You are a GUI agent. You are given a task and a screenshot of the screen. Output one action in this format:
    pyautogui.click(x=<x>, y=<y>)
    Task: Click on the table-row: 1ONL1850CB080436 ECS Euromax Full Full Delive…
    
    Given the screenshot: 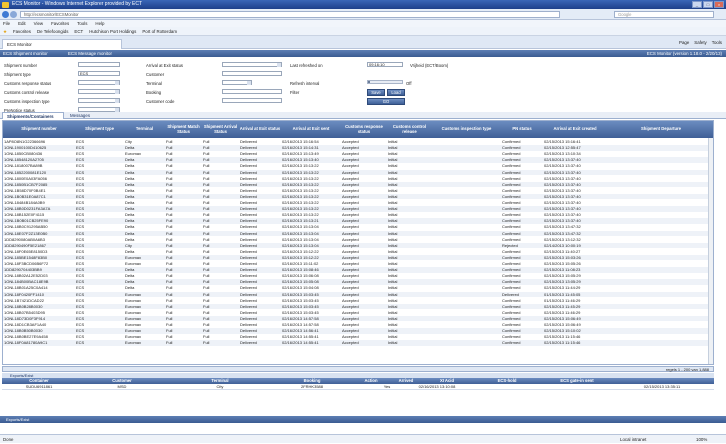 What is the action you would take?
    pyautogui.click(x=358, y=154)
    